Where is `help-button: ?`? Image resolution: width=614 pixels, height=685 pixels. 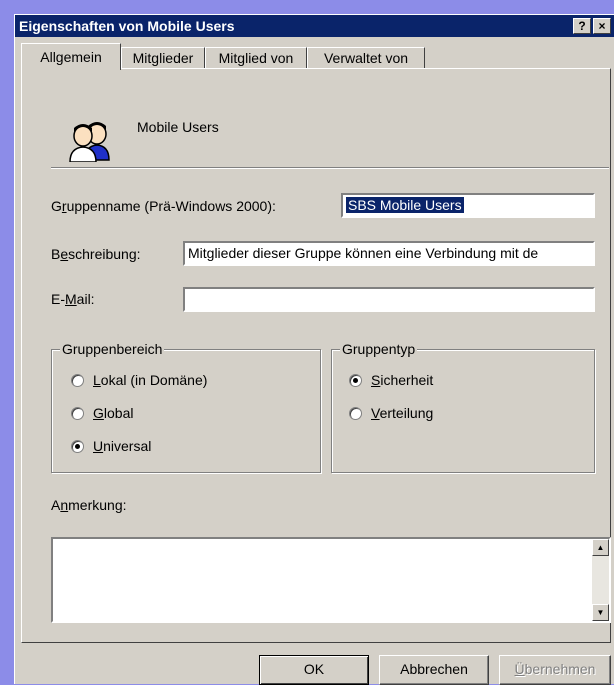
help-button: ? is located at coordinates (582, 26).